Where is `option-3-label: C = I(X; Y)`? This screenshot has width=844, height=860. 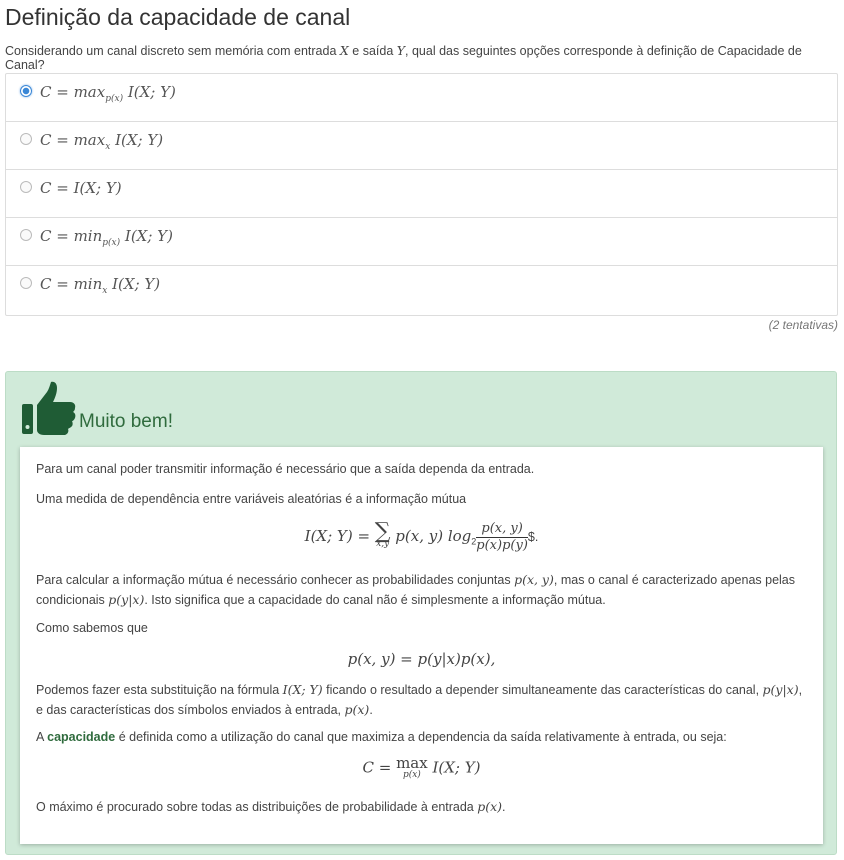 option-3-label: C = I(X; Y) is located at coordinates (81, 188).